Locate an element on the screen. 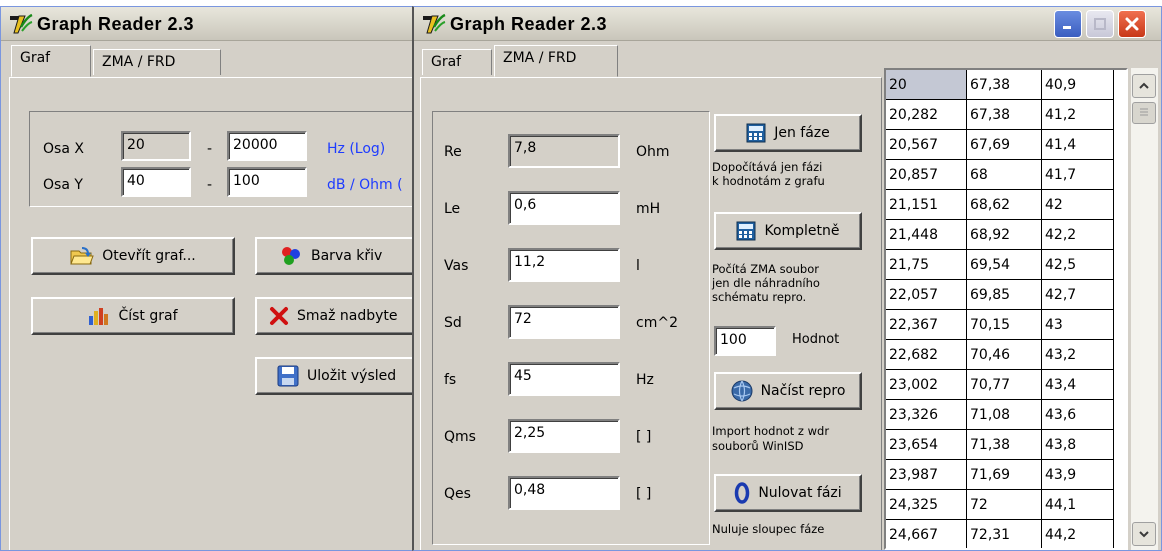 Image resolution: width=1162 pixels, height=551 pixels. table-row: 24,667 72,31 44,2 is located at coordinates (1006, 534).